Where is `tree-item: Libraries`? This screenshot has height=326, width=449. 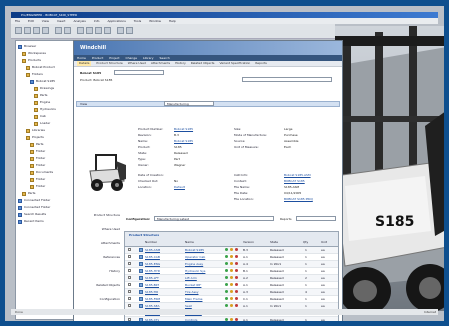
tree-item: Libraries is located at coordinates (47, 130).